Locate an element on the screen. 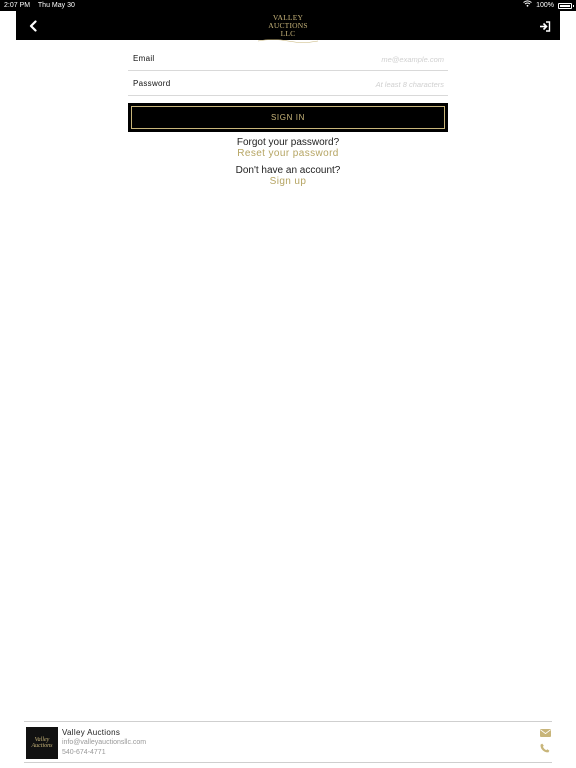 The image size is (576, 768). brand-logo: VALLEY AUCTIONS LLC is located at coordinates (288, 28).